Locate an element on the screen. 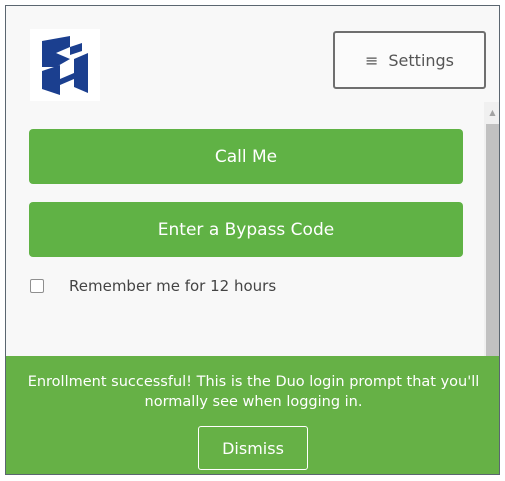 Image resolution: width=505 pixels, height=481 pixels. scrollbar: ▲ is located at coordinates (491, 233).